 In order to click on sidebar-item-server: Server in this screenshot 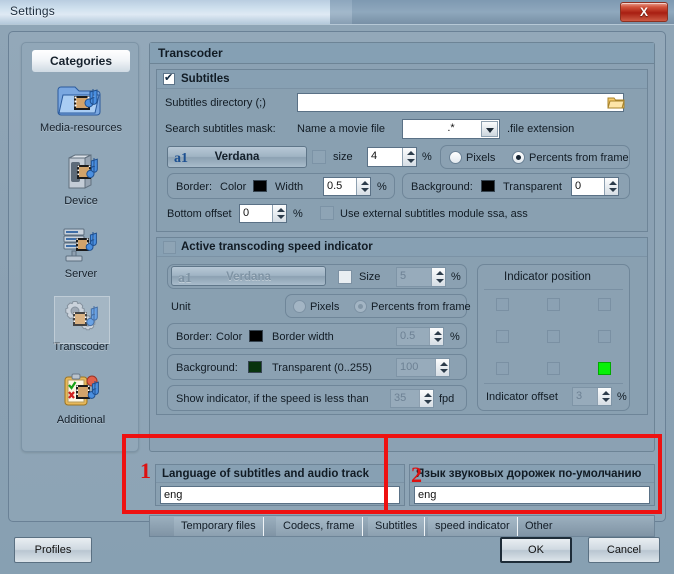, I will do `click(81, 252)`.